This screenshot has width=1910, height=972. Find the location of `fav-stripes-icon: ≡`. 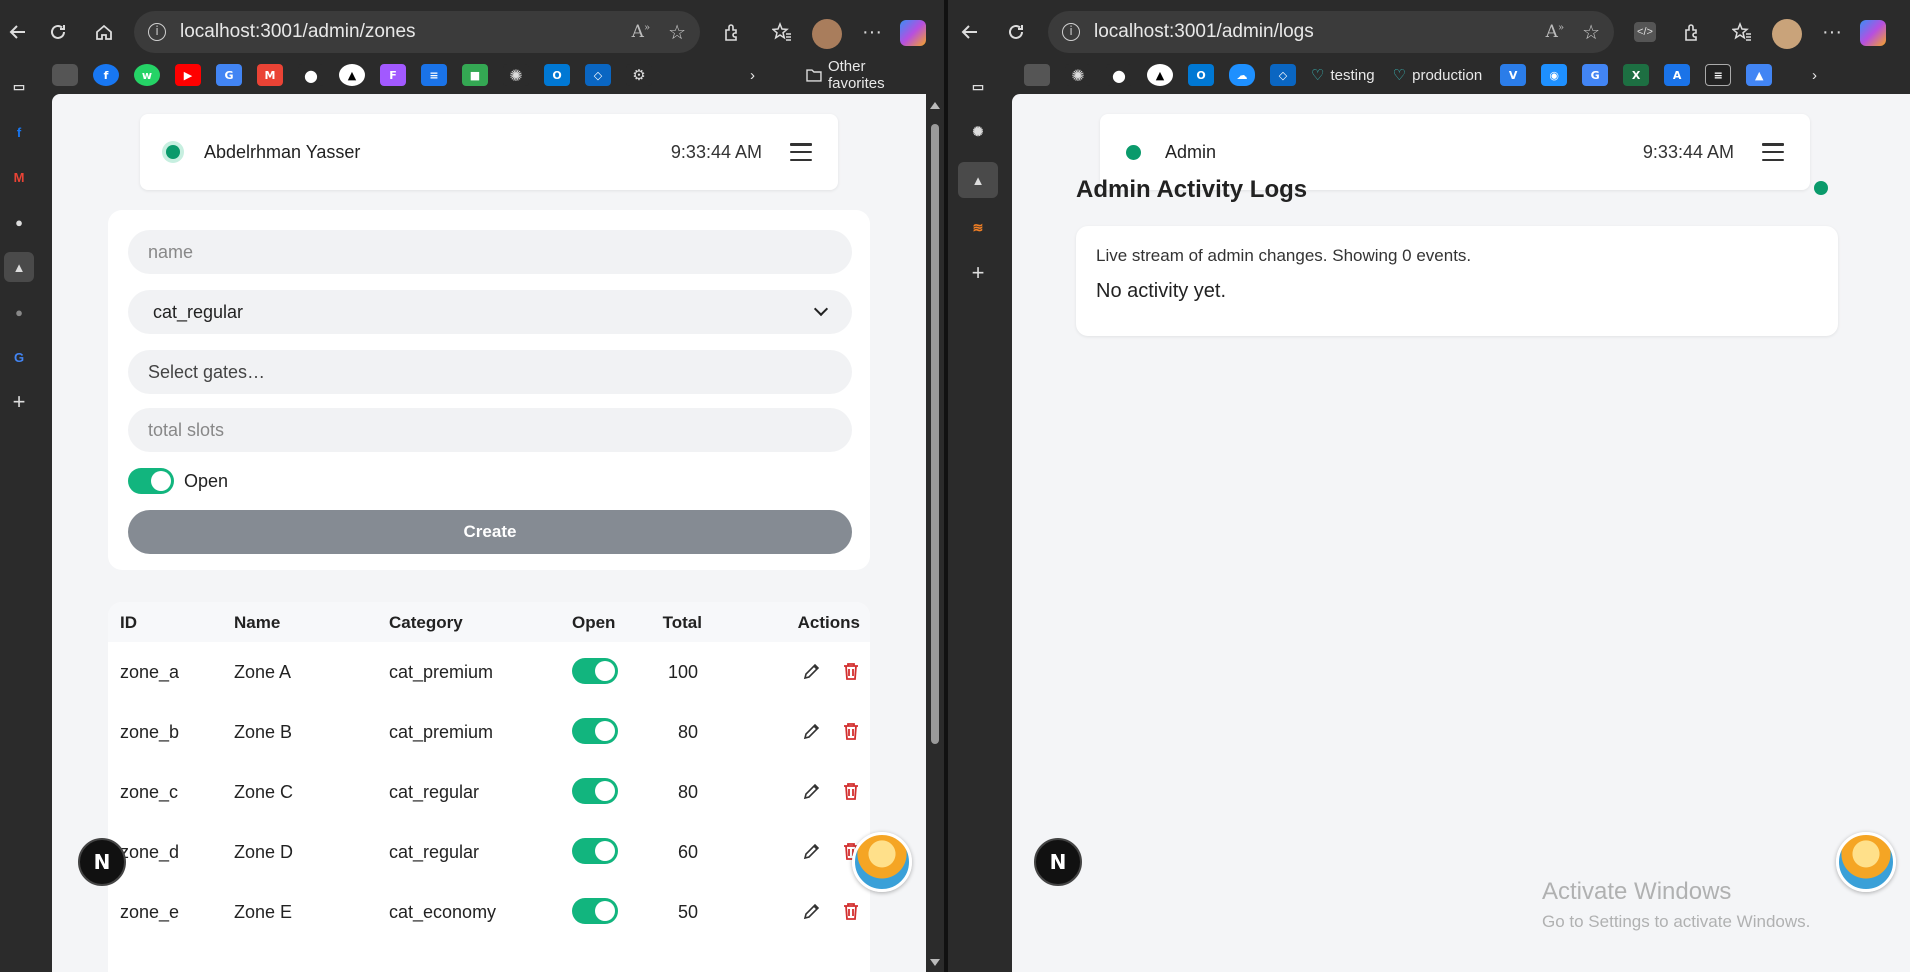

fav-stripes-icon: ≡ is located at coordinates (1718, 75).